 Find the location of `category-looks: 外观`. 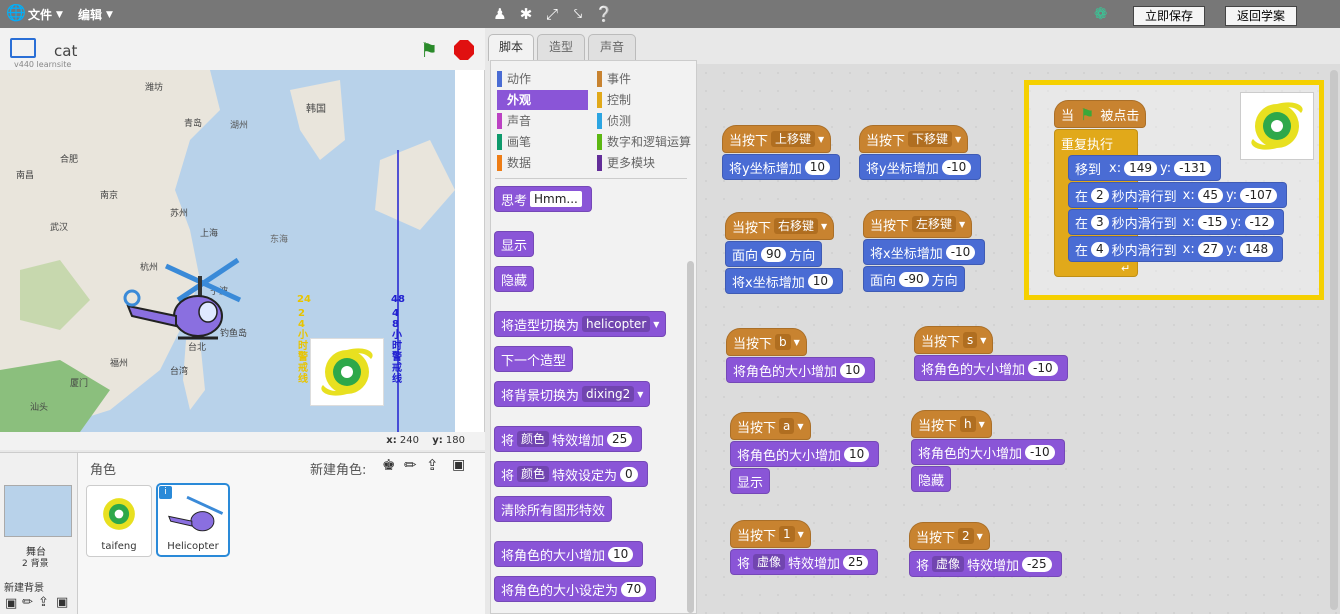

category-looks: 外观 is located at coordinates (542, 100).